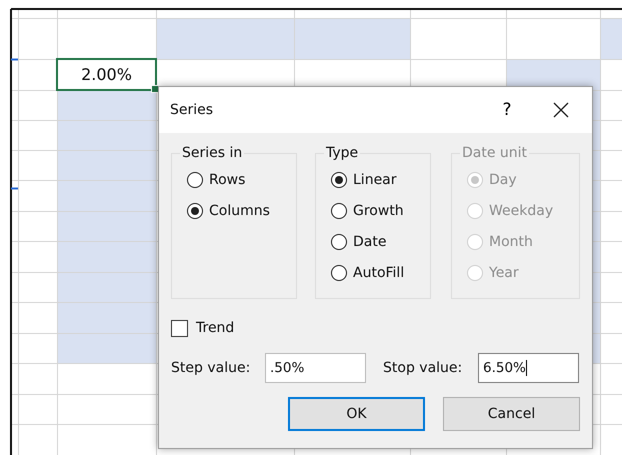  What do you see at coordinates (523, 210) in the screenshot?
I see `radio-option: Weekday` at bounding box center [523, 210].